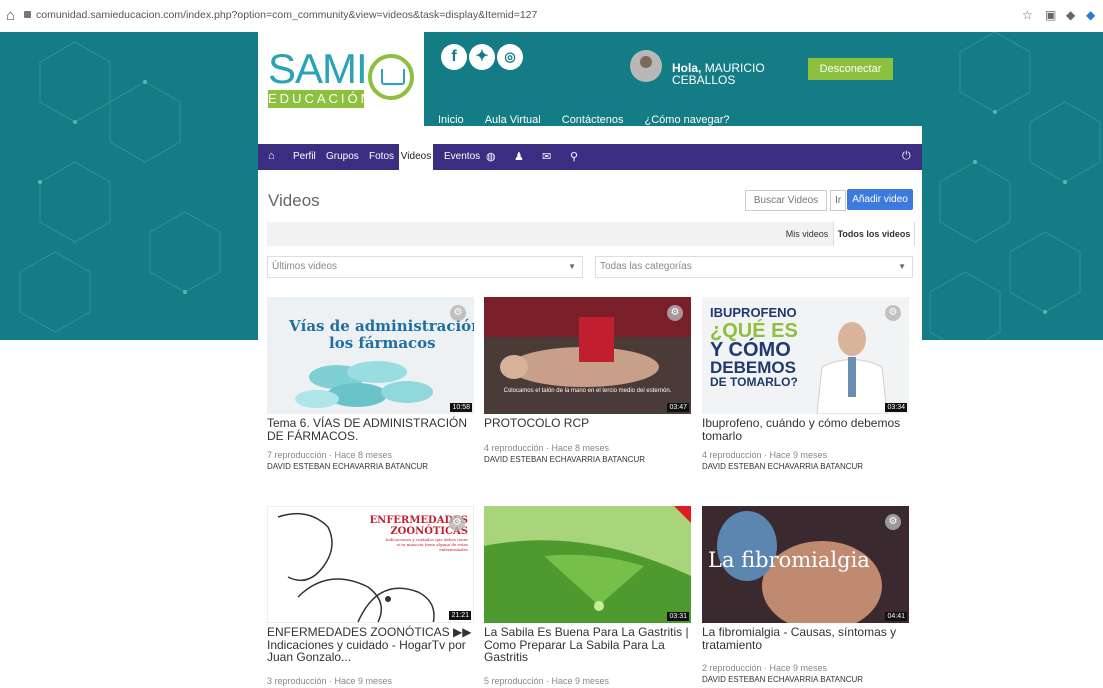 The height and width of the screenshot is (688, 1103). I want to click on video-title: PROTOCOLO RCP, so click(587, 423).